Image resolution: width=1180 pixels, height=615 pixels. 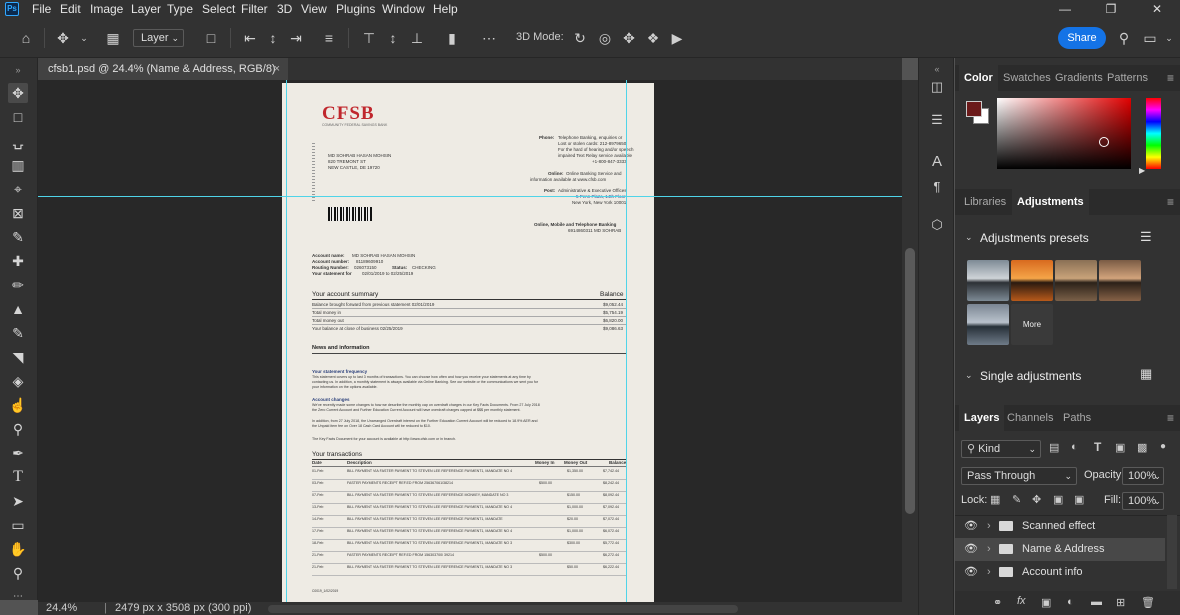 I want to click on restore-button: ❐, so click(x=1111, y=9).